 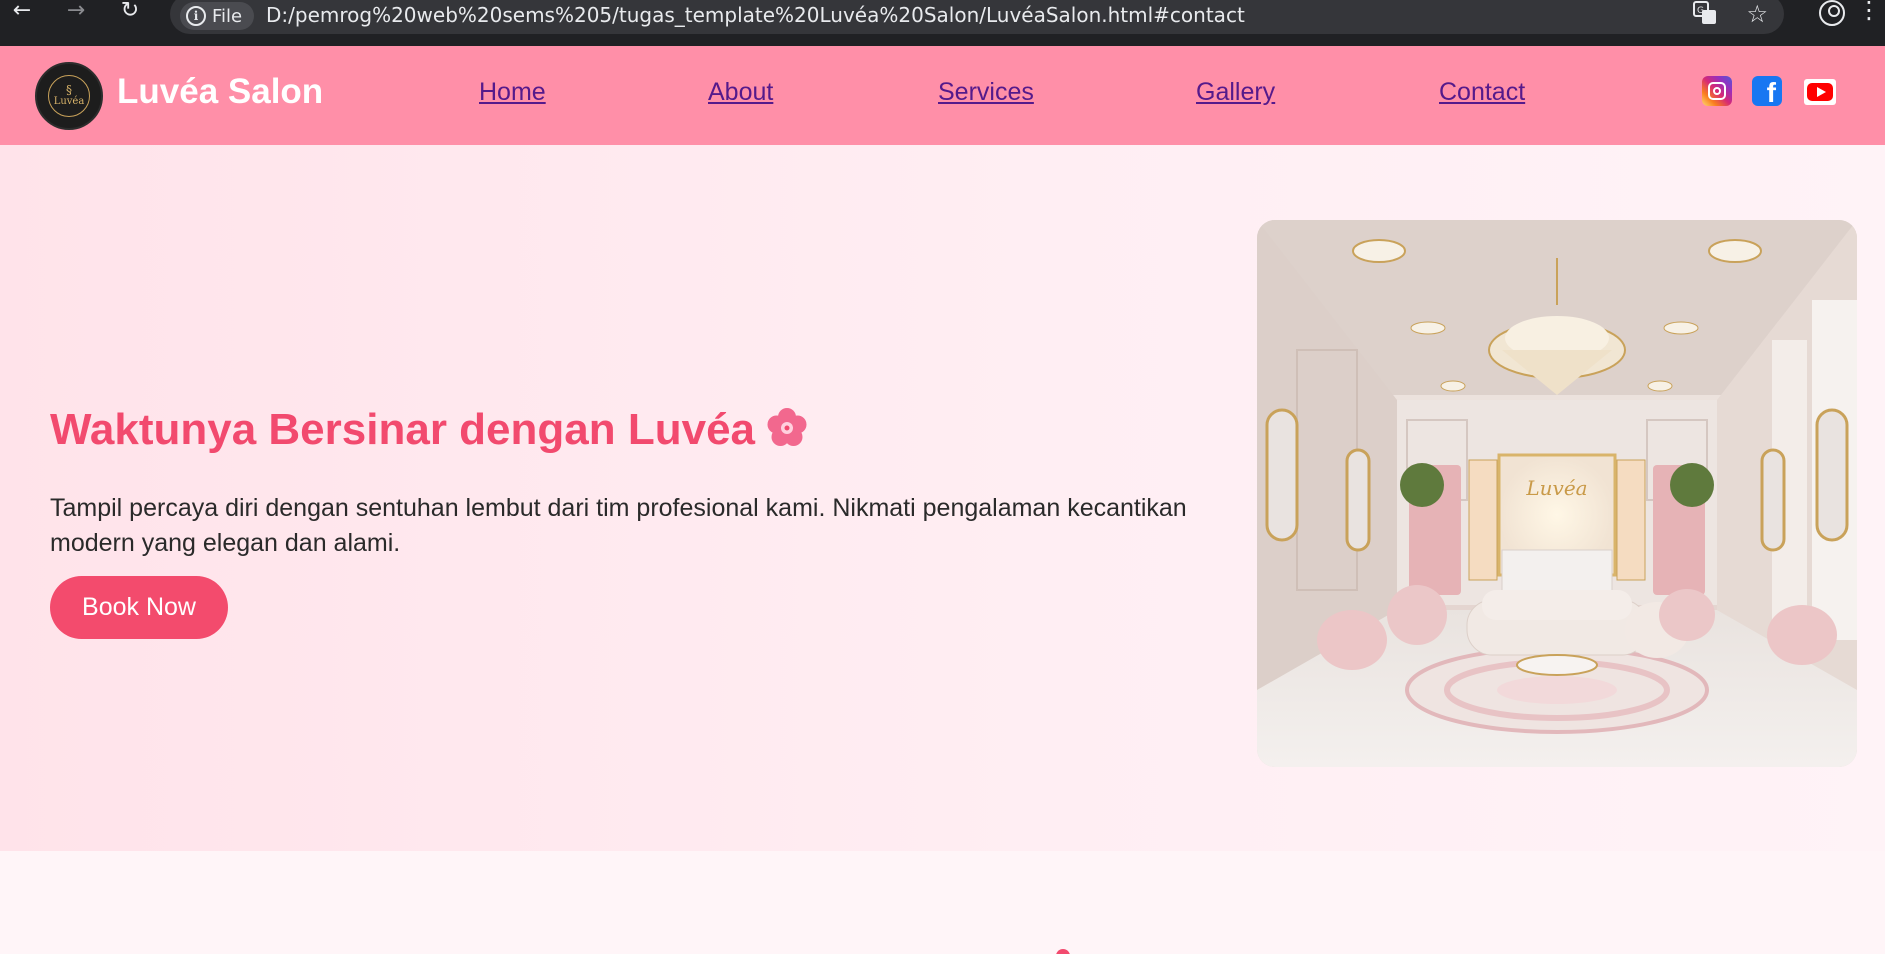 What do you see at coordinates (1063, 951) in the screenshot?
I see `section-ornament` at bounding box center [1063, 951].